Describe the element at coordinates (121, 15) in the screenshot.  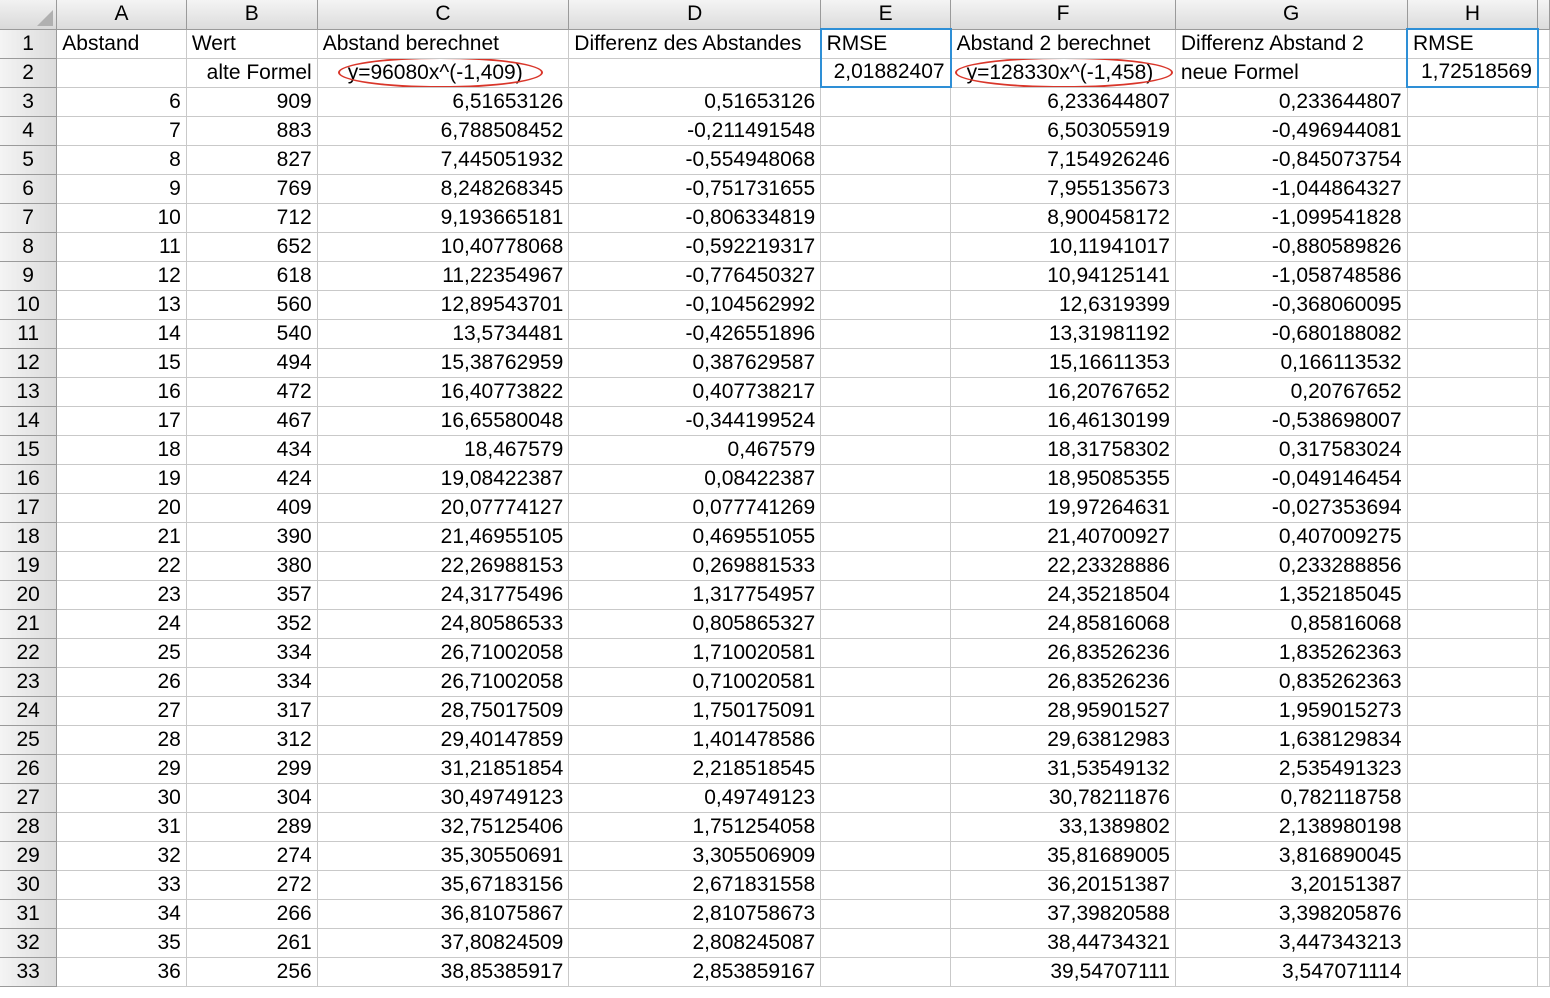
I see `column-header-a: A` at that location.